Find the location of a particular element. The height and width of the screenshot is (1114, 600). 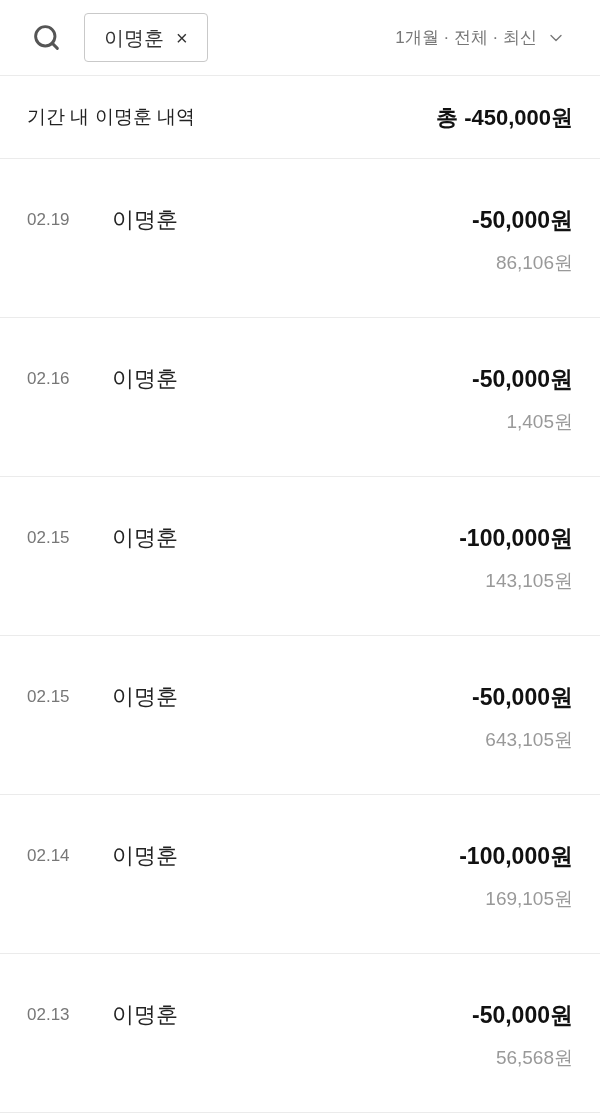

balance-text: 169,105원 is located at coordinates (529, 898).